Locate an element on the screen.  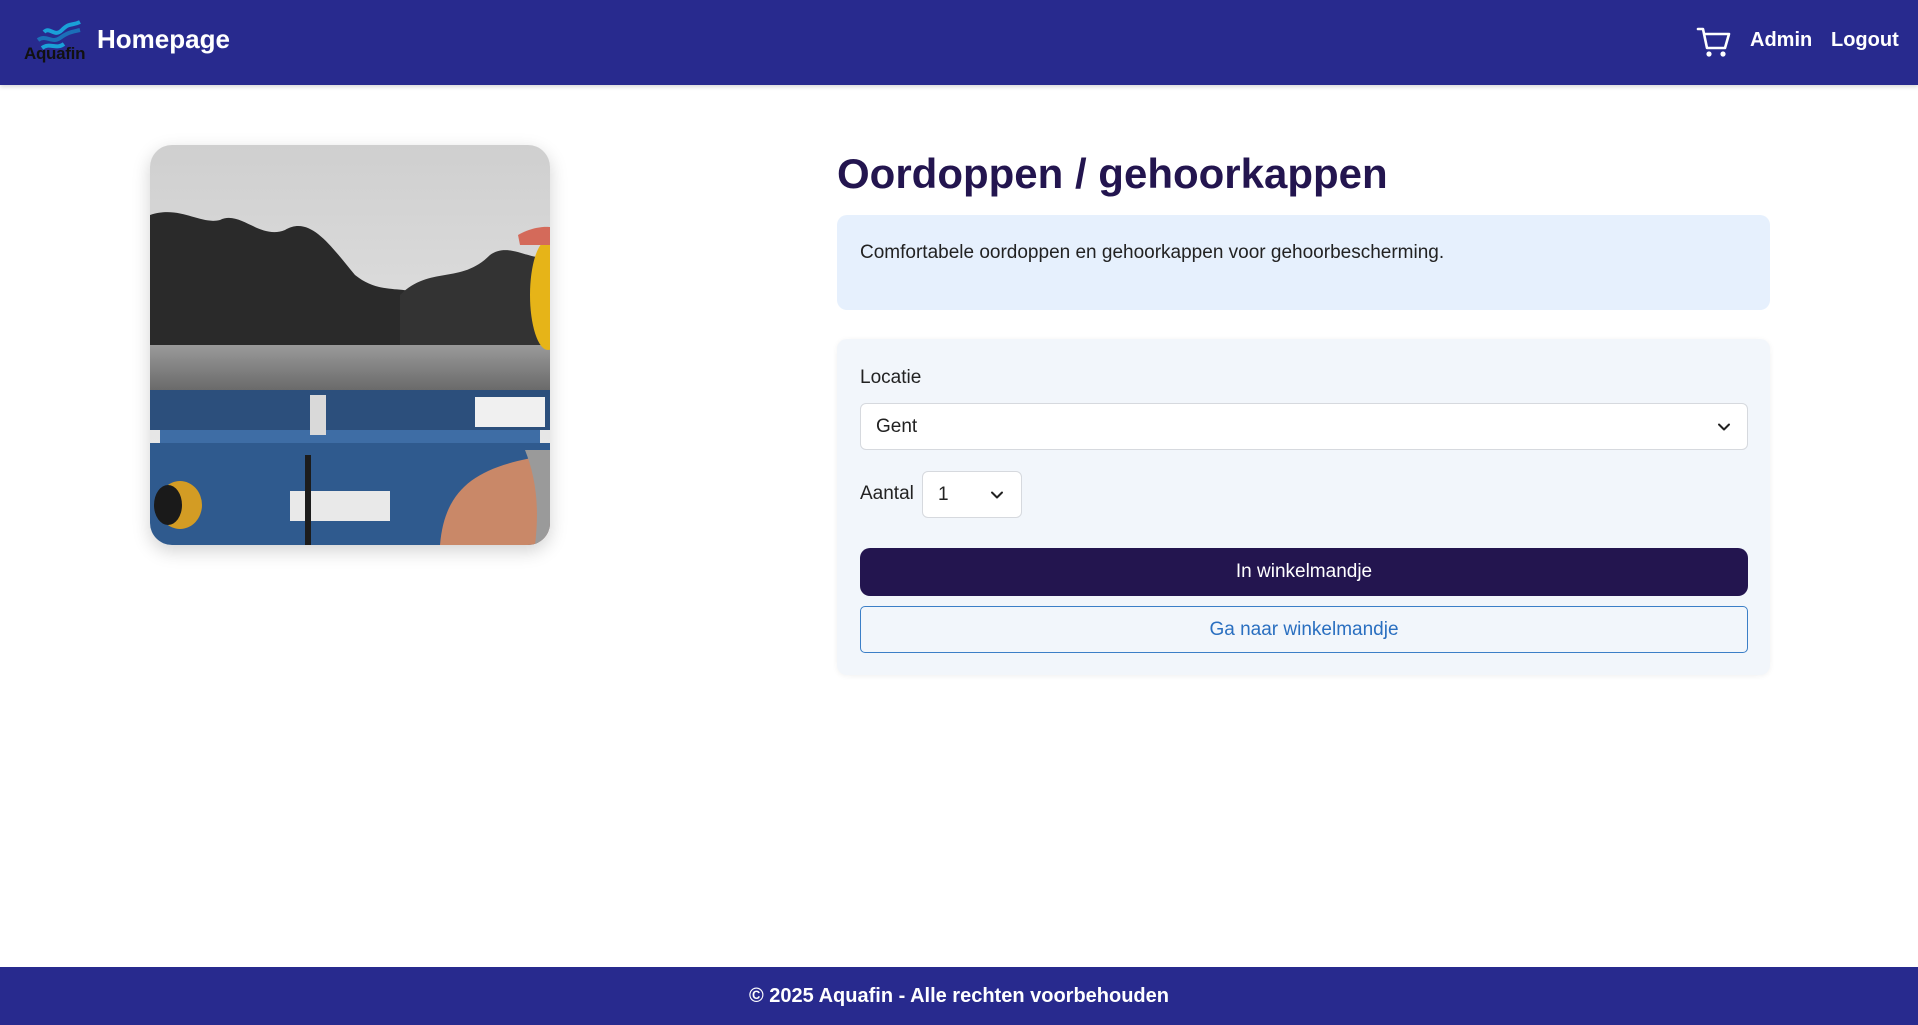
logout-link: Logout is located at coordinates (1865, 40).